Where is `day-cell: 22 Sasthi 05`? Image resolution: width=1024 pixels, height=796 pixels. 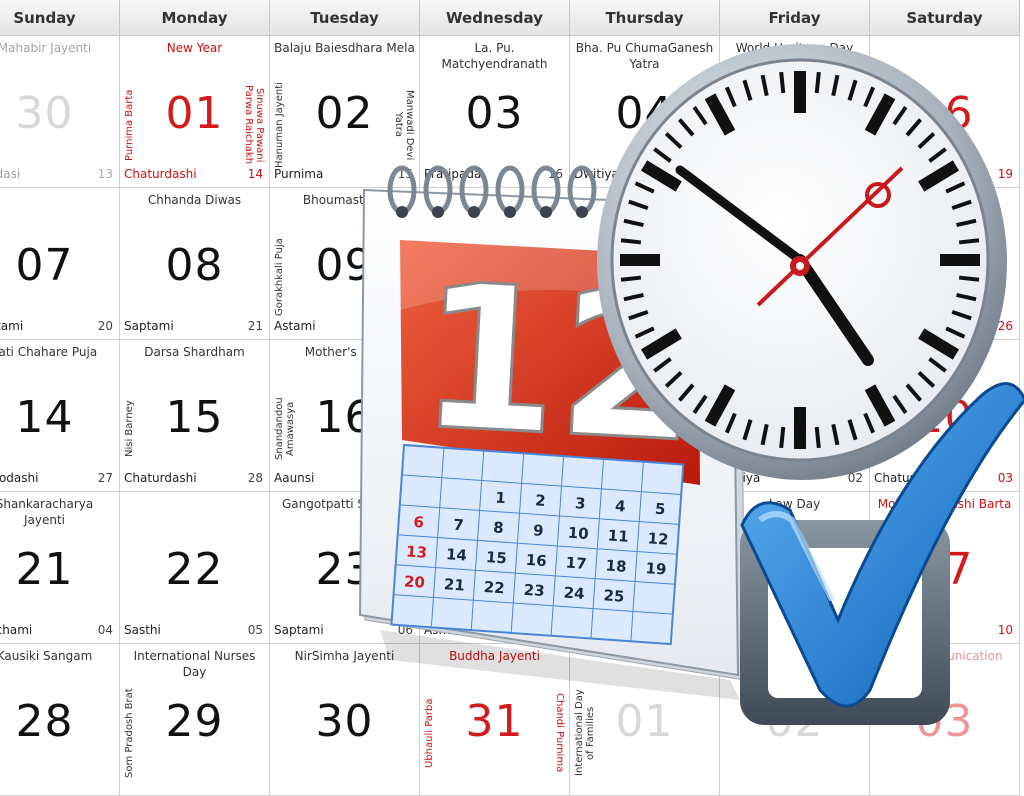 day-cell: 22 Sasthi 05 is located at coordinates (195, 568).